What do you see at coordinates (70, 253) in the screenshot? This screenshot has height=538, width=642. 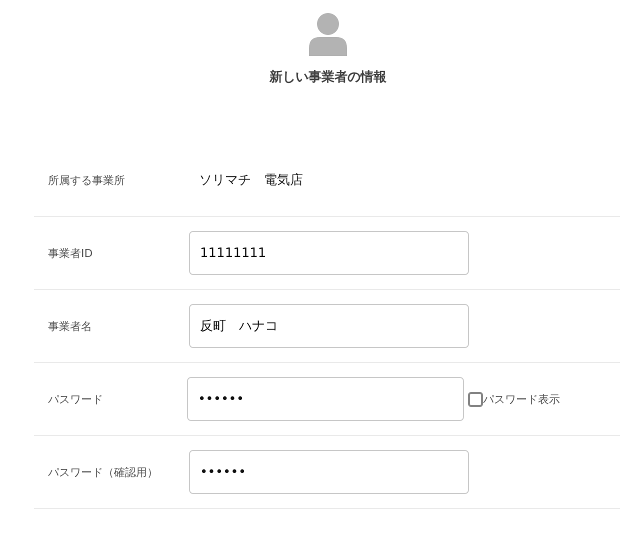 I see `field-label: 事業者ID` at bounding box center [70, 253].